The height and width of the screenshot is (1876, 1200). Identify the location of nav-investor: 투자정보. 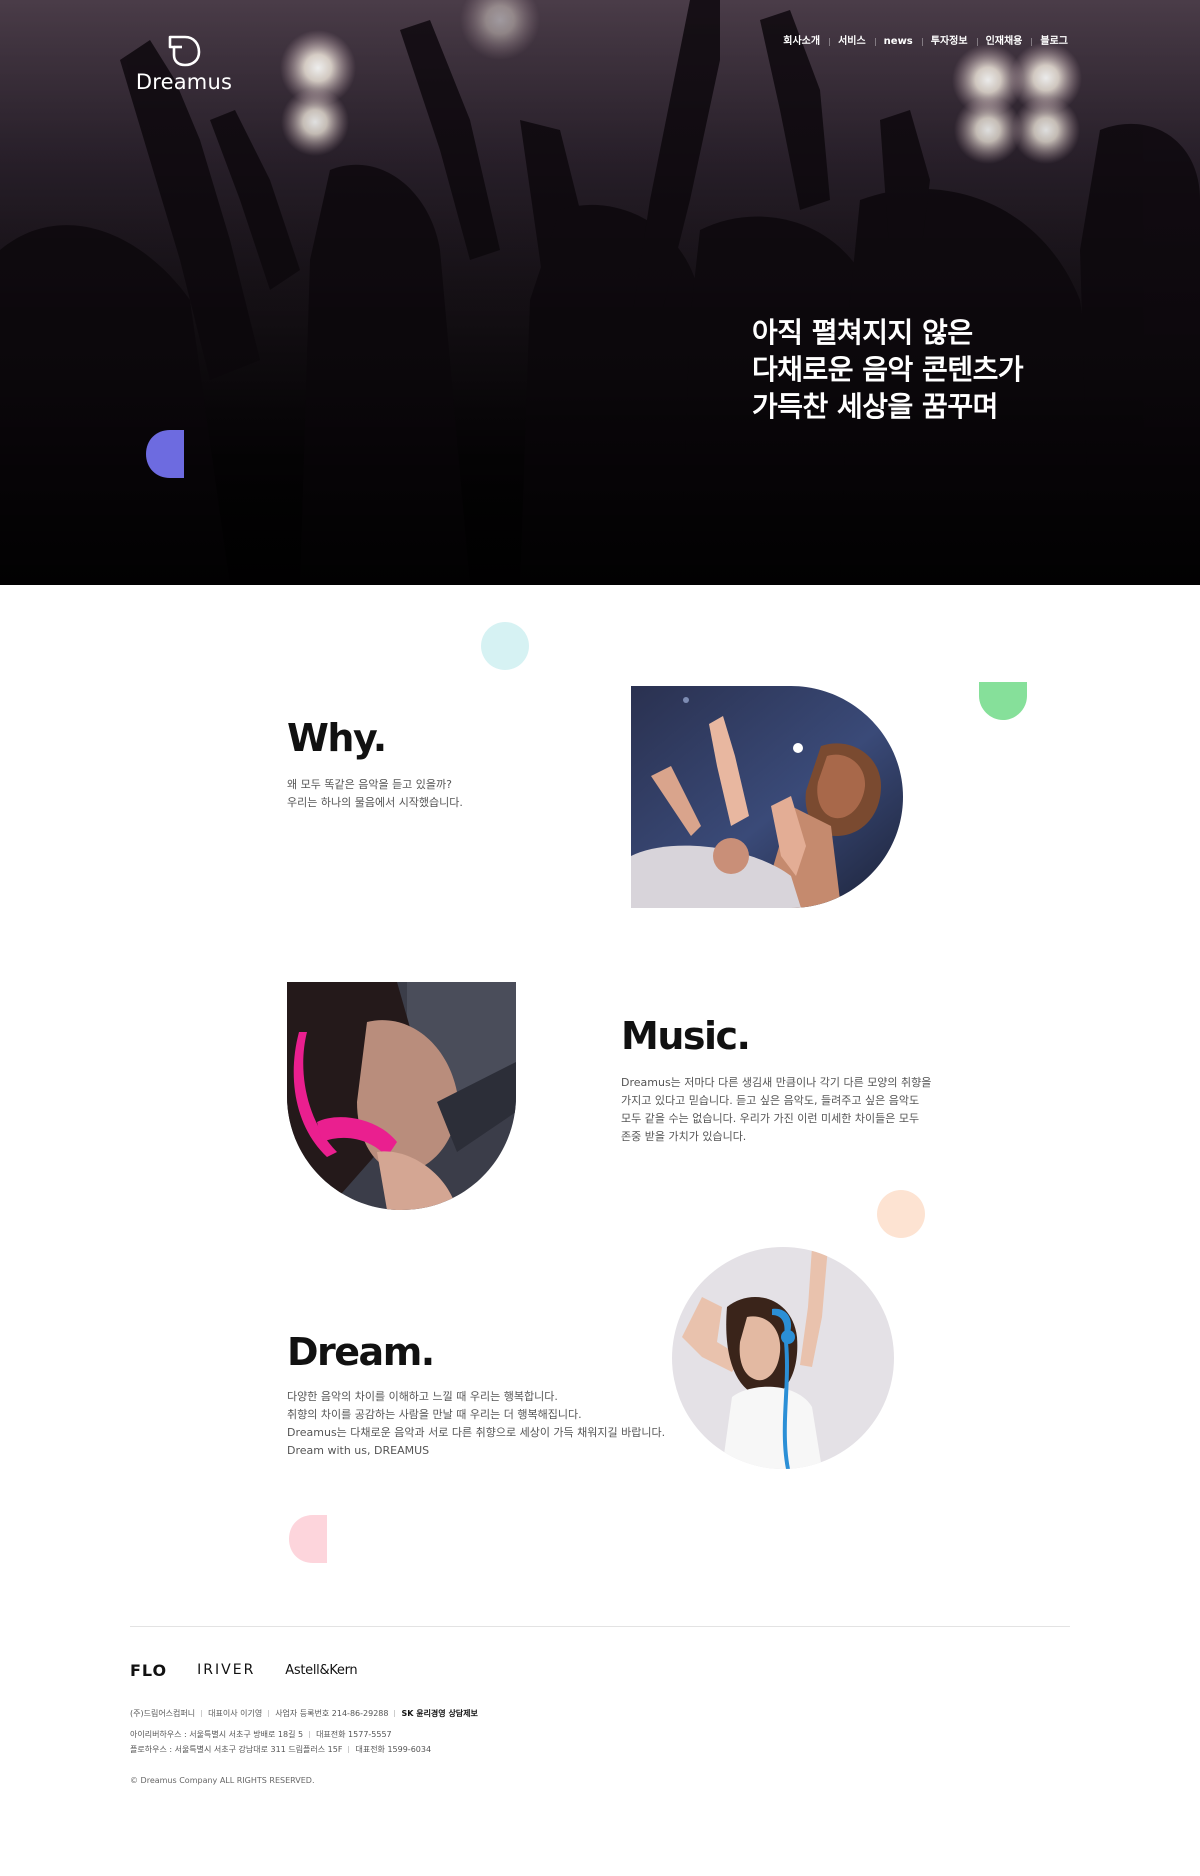
(949, 42).